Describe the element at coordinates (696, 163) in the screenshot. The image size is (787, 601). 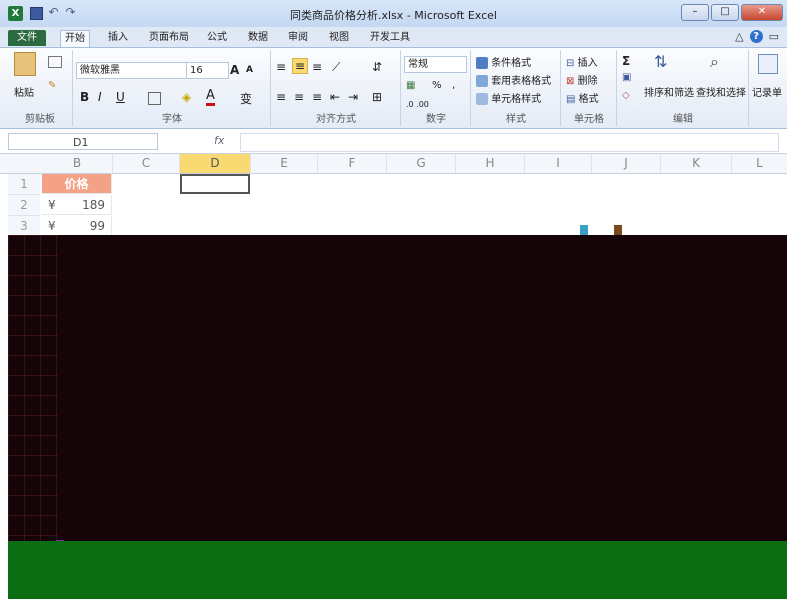
I see `column-header-k: K` at that location.